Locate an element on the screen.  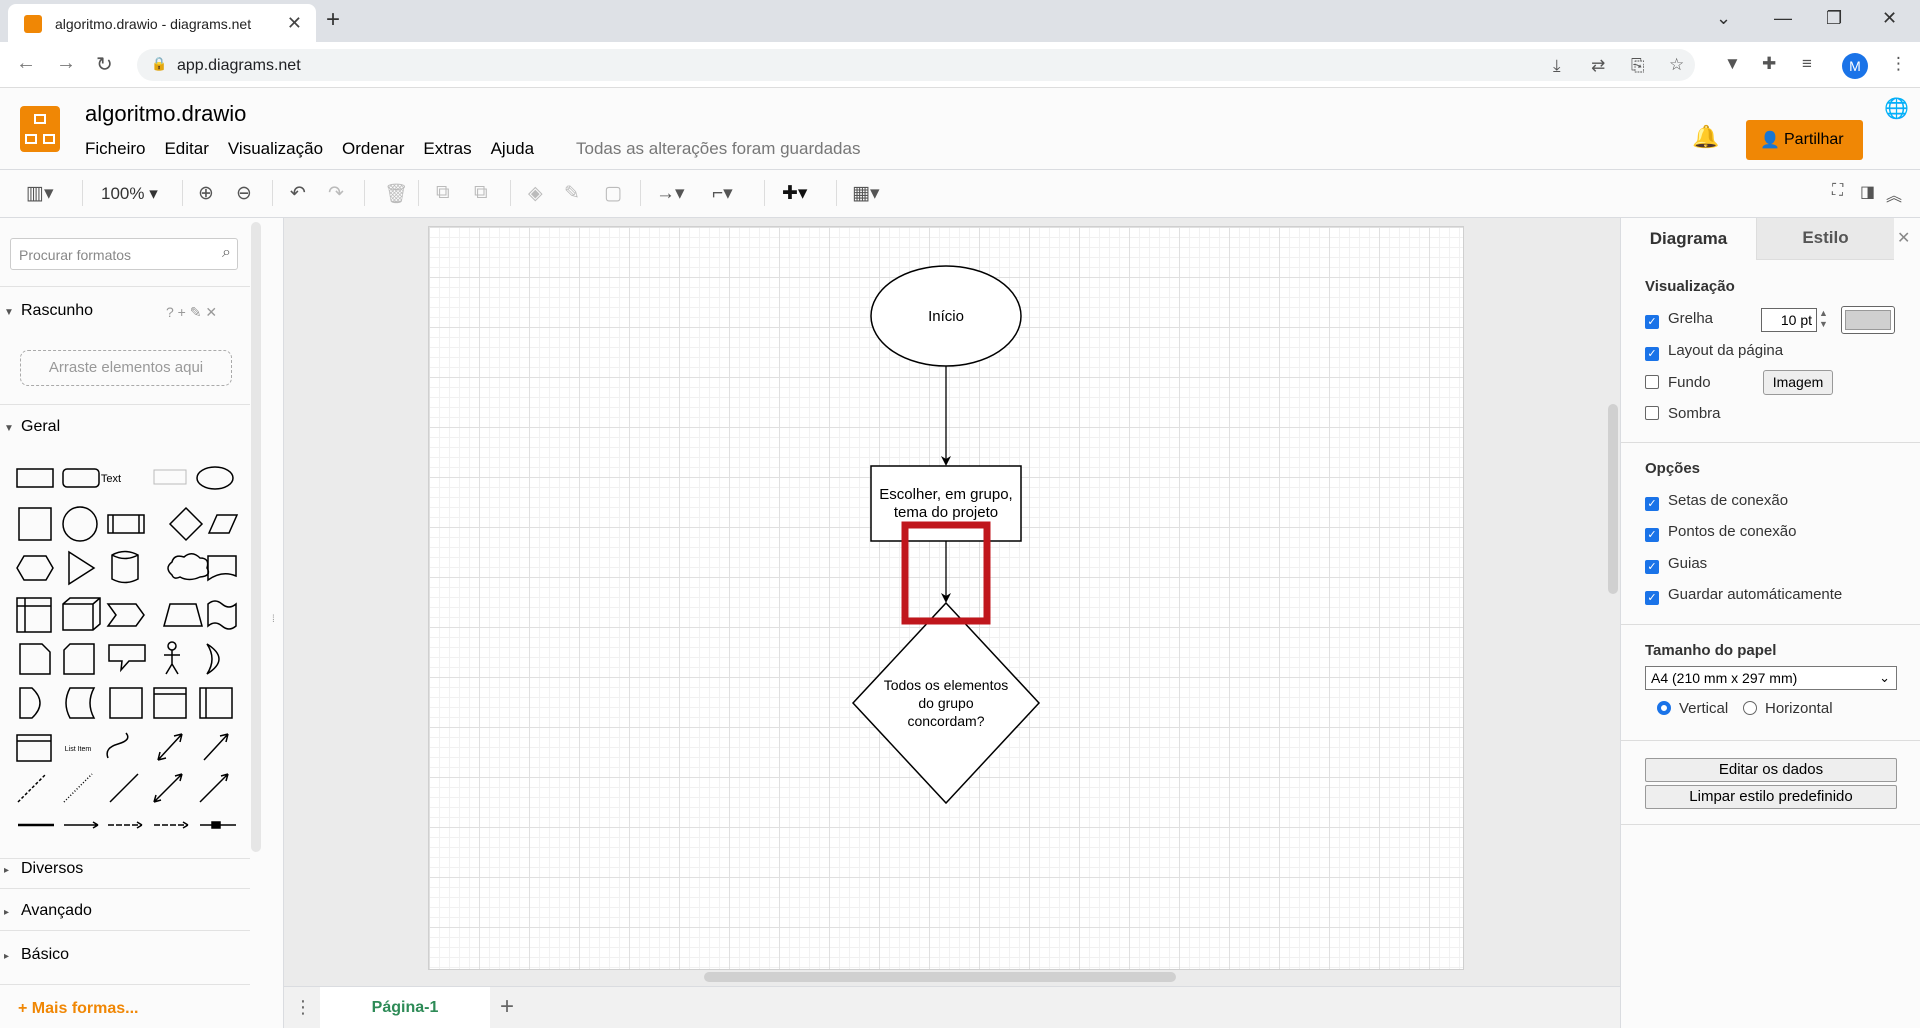
radio-selected-icon is located at coordinates (1664, 708).